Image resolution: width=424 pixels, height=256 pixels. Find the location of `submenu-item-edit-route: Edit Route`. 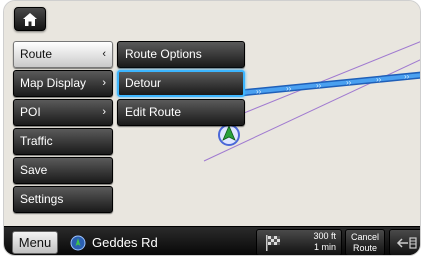

submenu-item-edit-route: Edit Route is located at coordinates (181, 112).